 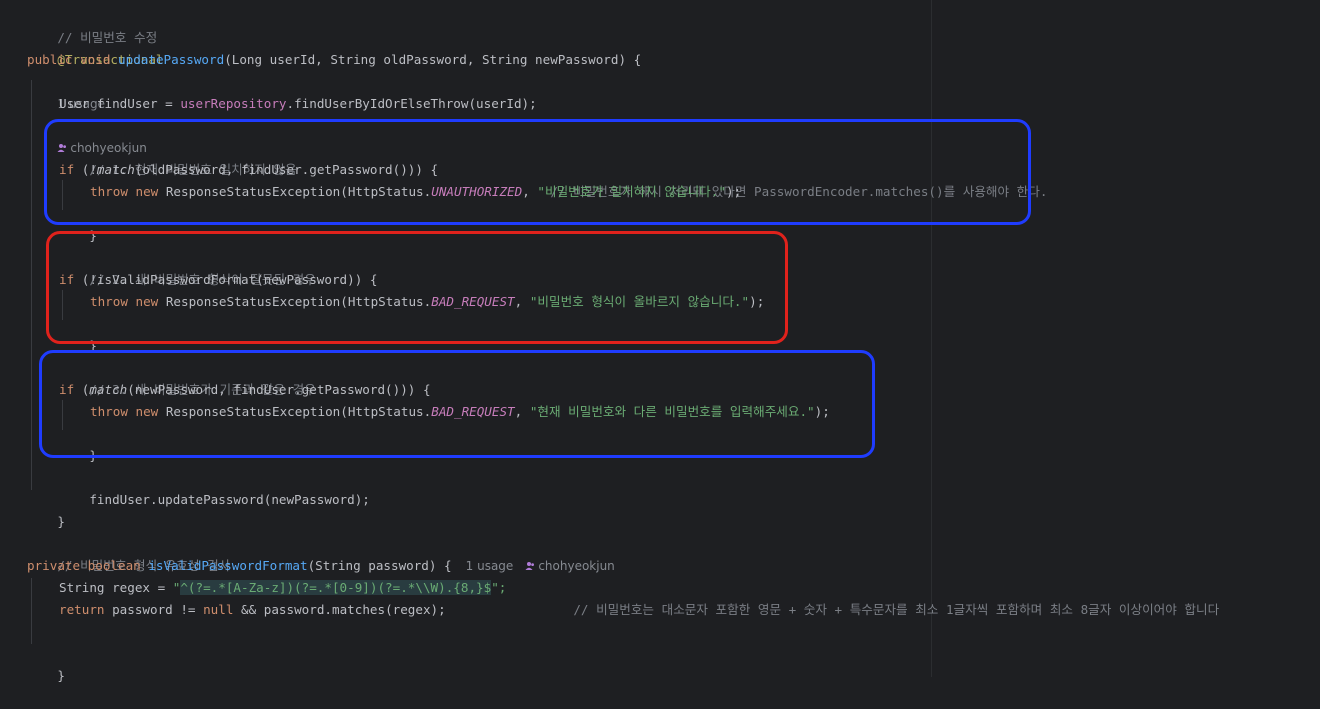 What do you see at coordinates (95, 91) in the screenshot?
I see `code-line: @Transactional 1 usage chohyeokjun` at bounding box center [95, 91].